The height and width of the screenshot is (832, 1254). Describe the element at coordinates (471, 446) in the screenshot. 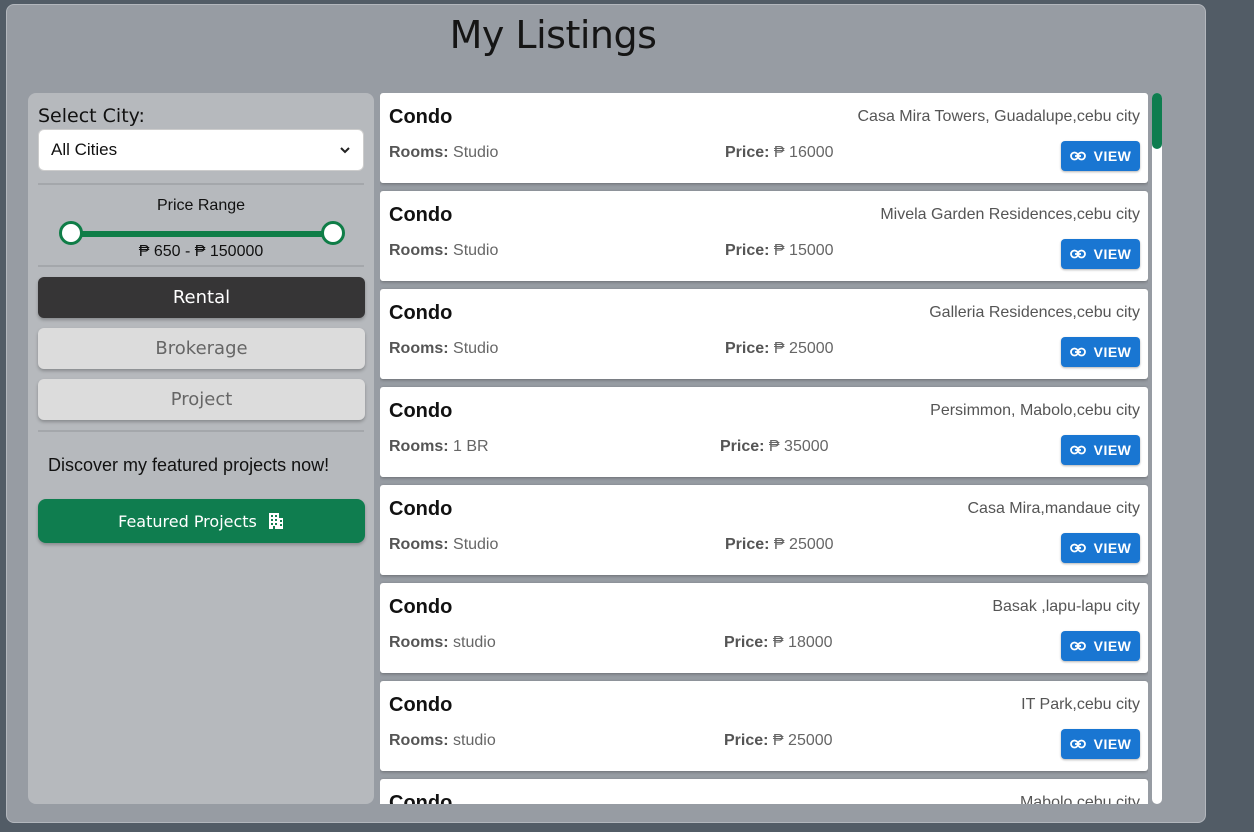

I see `rooms-value: 1 BR` at that location.